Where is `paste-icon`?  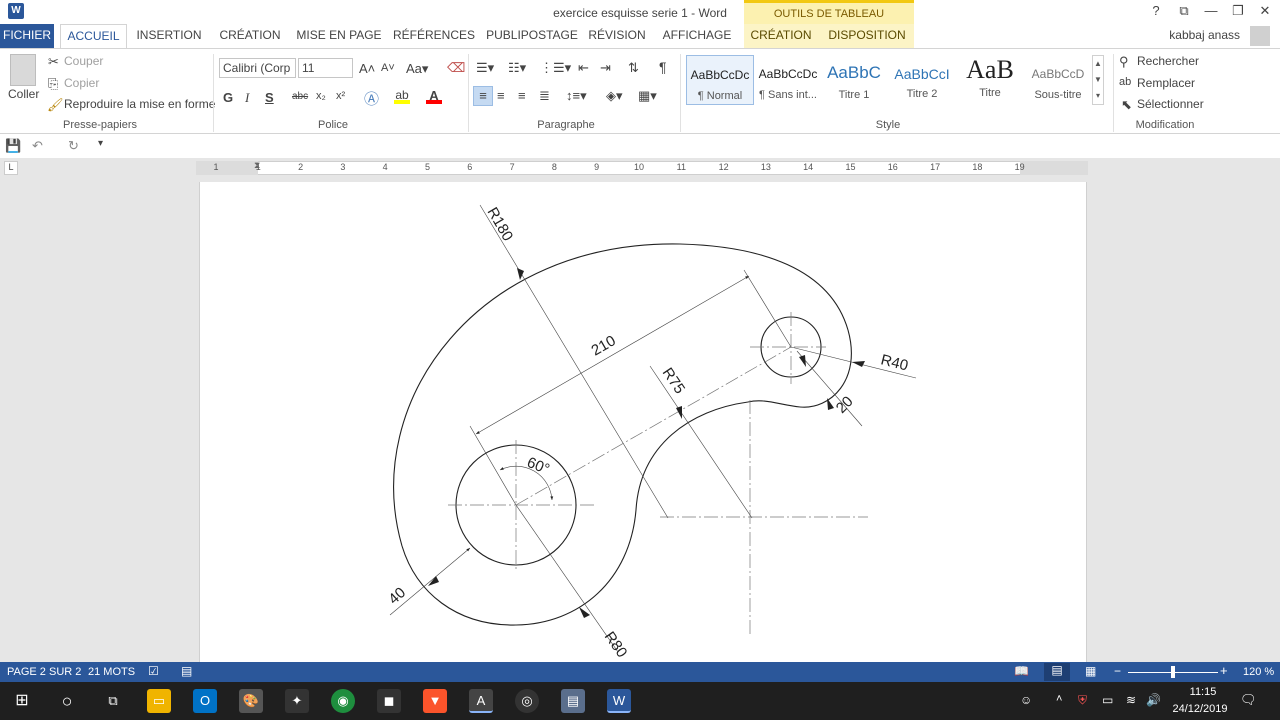
paste-icon is located at coordinates (23, 70).